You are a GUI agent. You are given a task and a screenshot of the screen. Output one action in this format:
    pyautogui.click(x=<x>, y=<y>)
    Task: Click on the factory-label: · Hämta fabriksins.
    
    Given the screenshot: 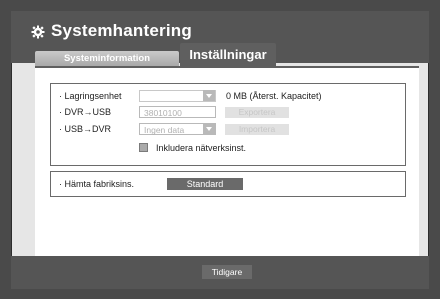 What is the action you would take?
    pyautogui.click(x=97, y=184)
    